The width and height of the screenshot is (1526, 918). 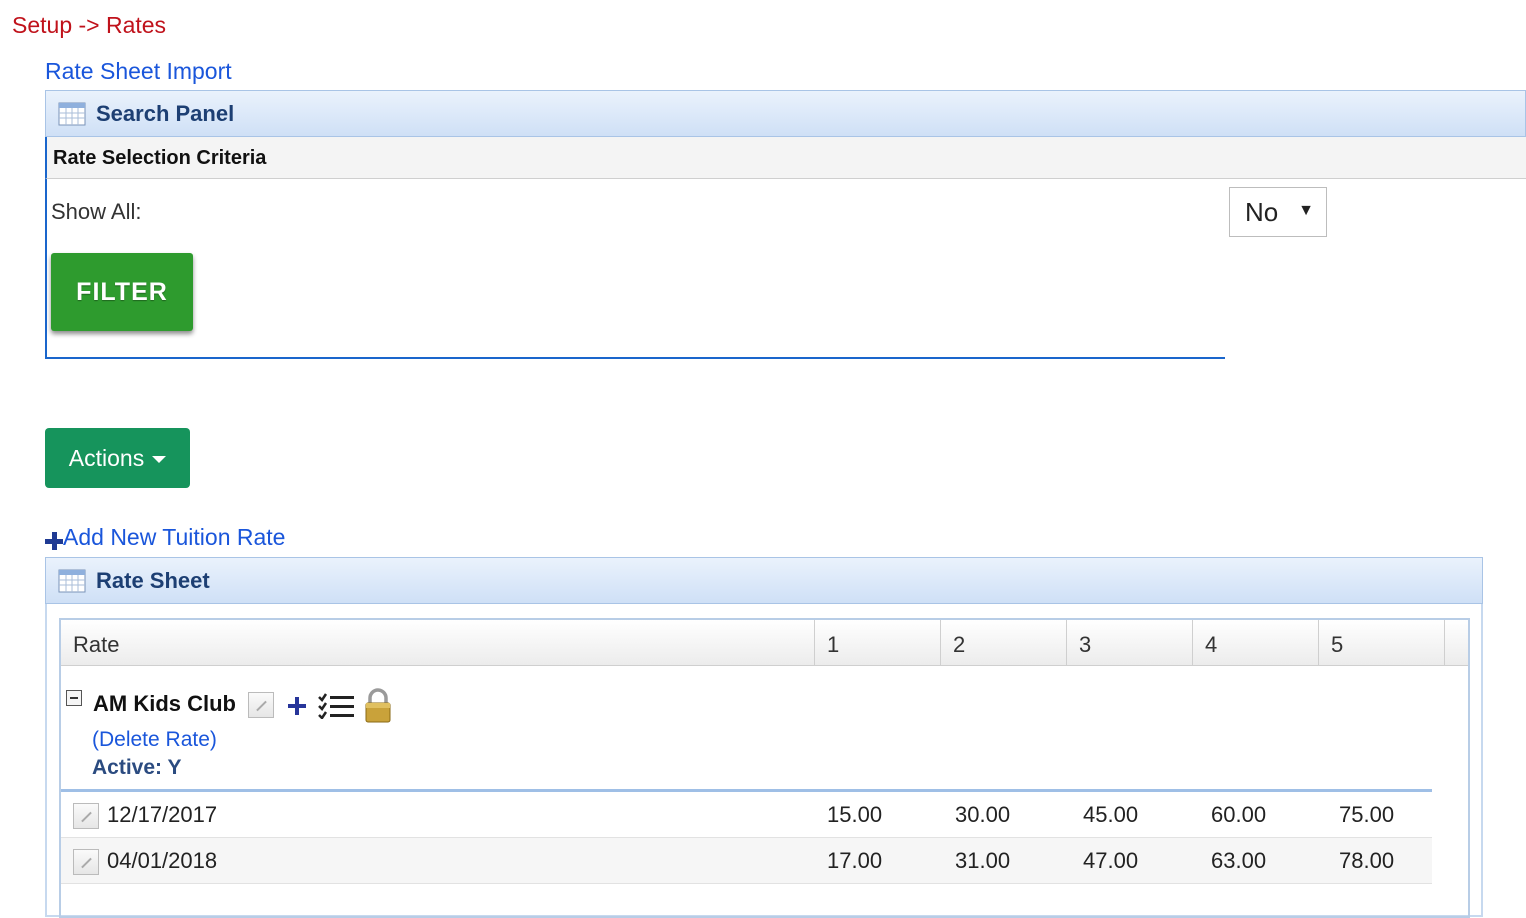 What do you see at coordinates (1004, 642) in the screenshot?
I see `column-header-2: 2` at bounding box center [1004, 642].